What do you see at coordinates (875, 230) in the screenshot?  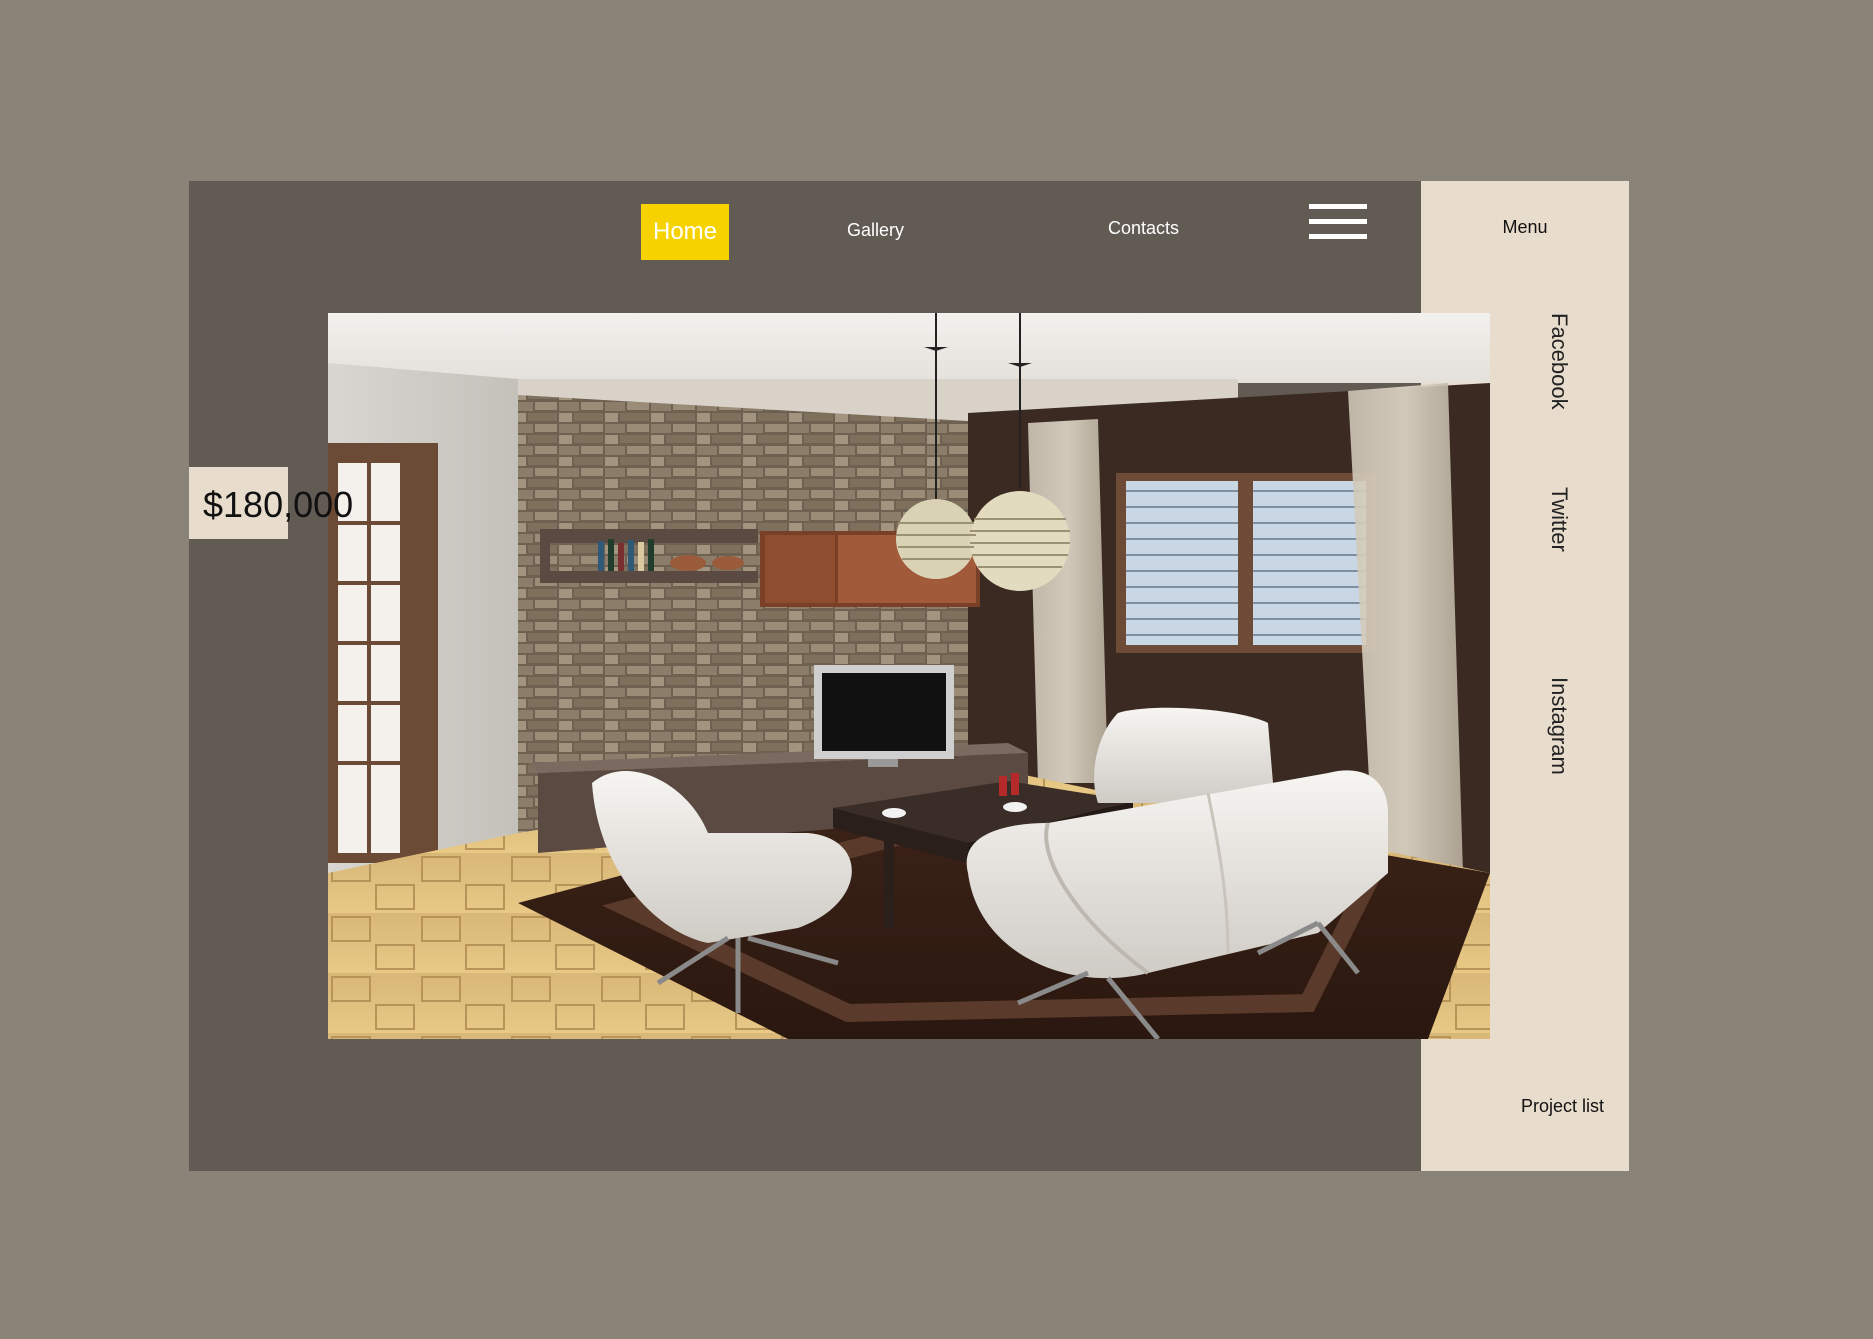 I see `nav-gallery: Gallery` at bounding box center [875, 230].